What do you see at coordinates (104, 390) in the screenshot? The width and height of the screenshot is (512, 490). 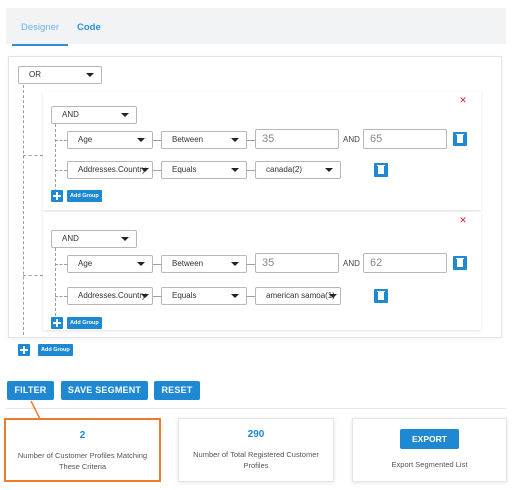 I see `save-segment-button: SAVE SEGMENT` at bounding box center [104, 390].